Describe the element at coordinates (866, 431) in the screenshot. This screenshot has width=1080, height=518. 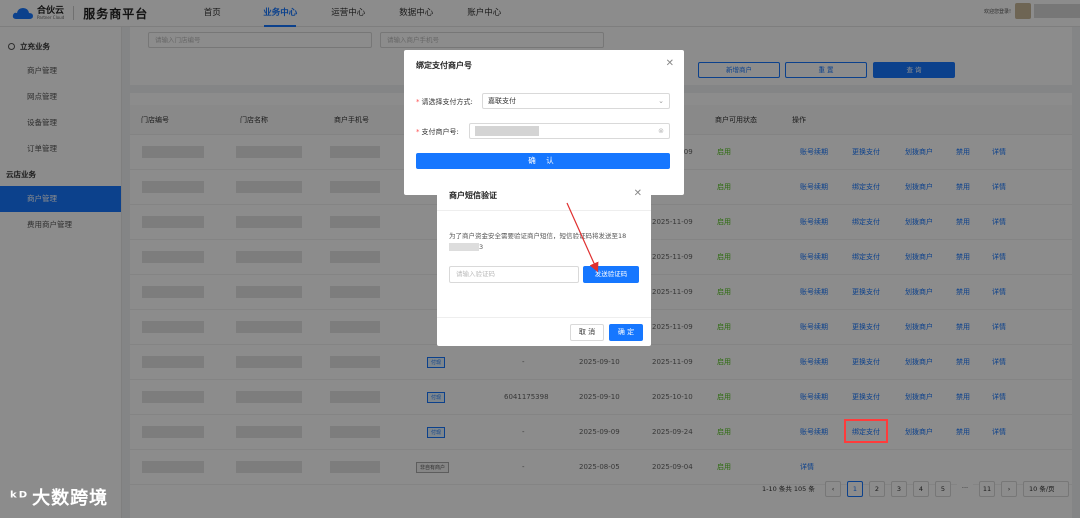
I see `highlight-box` at that location.